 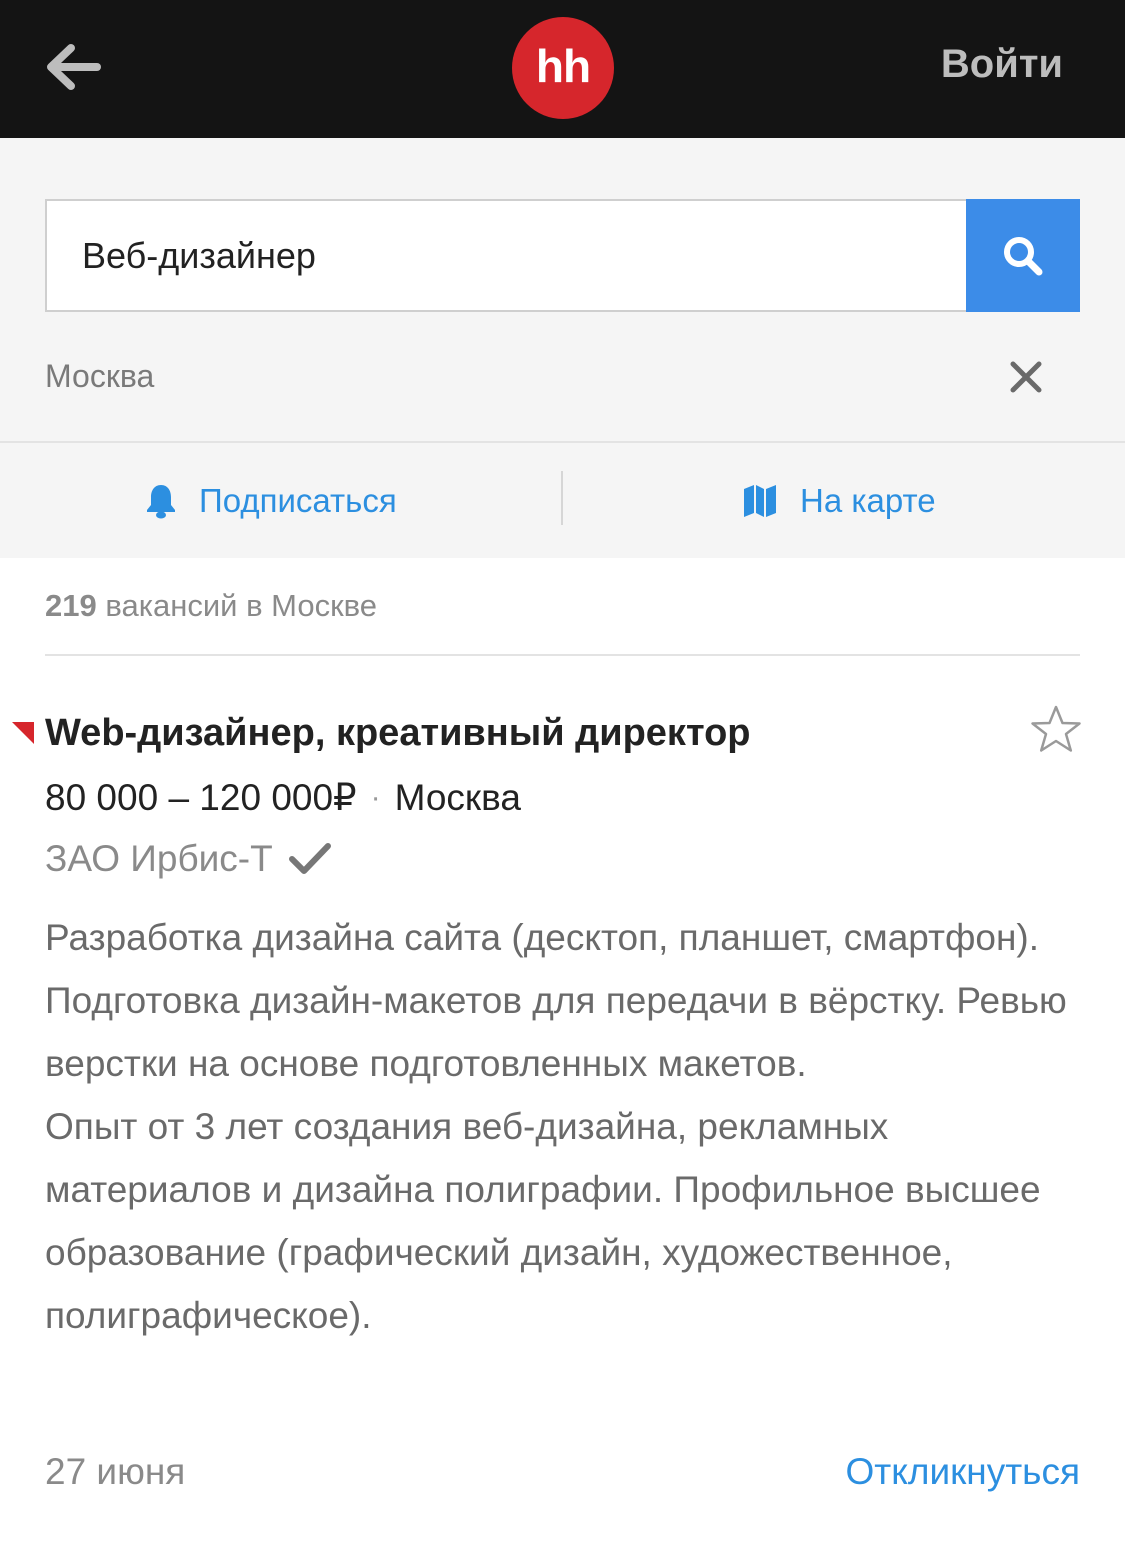 I want to click on subscribe-button: Подписаться, so click(x=271, y=500).